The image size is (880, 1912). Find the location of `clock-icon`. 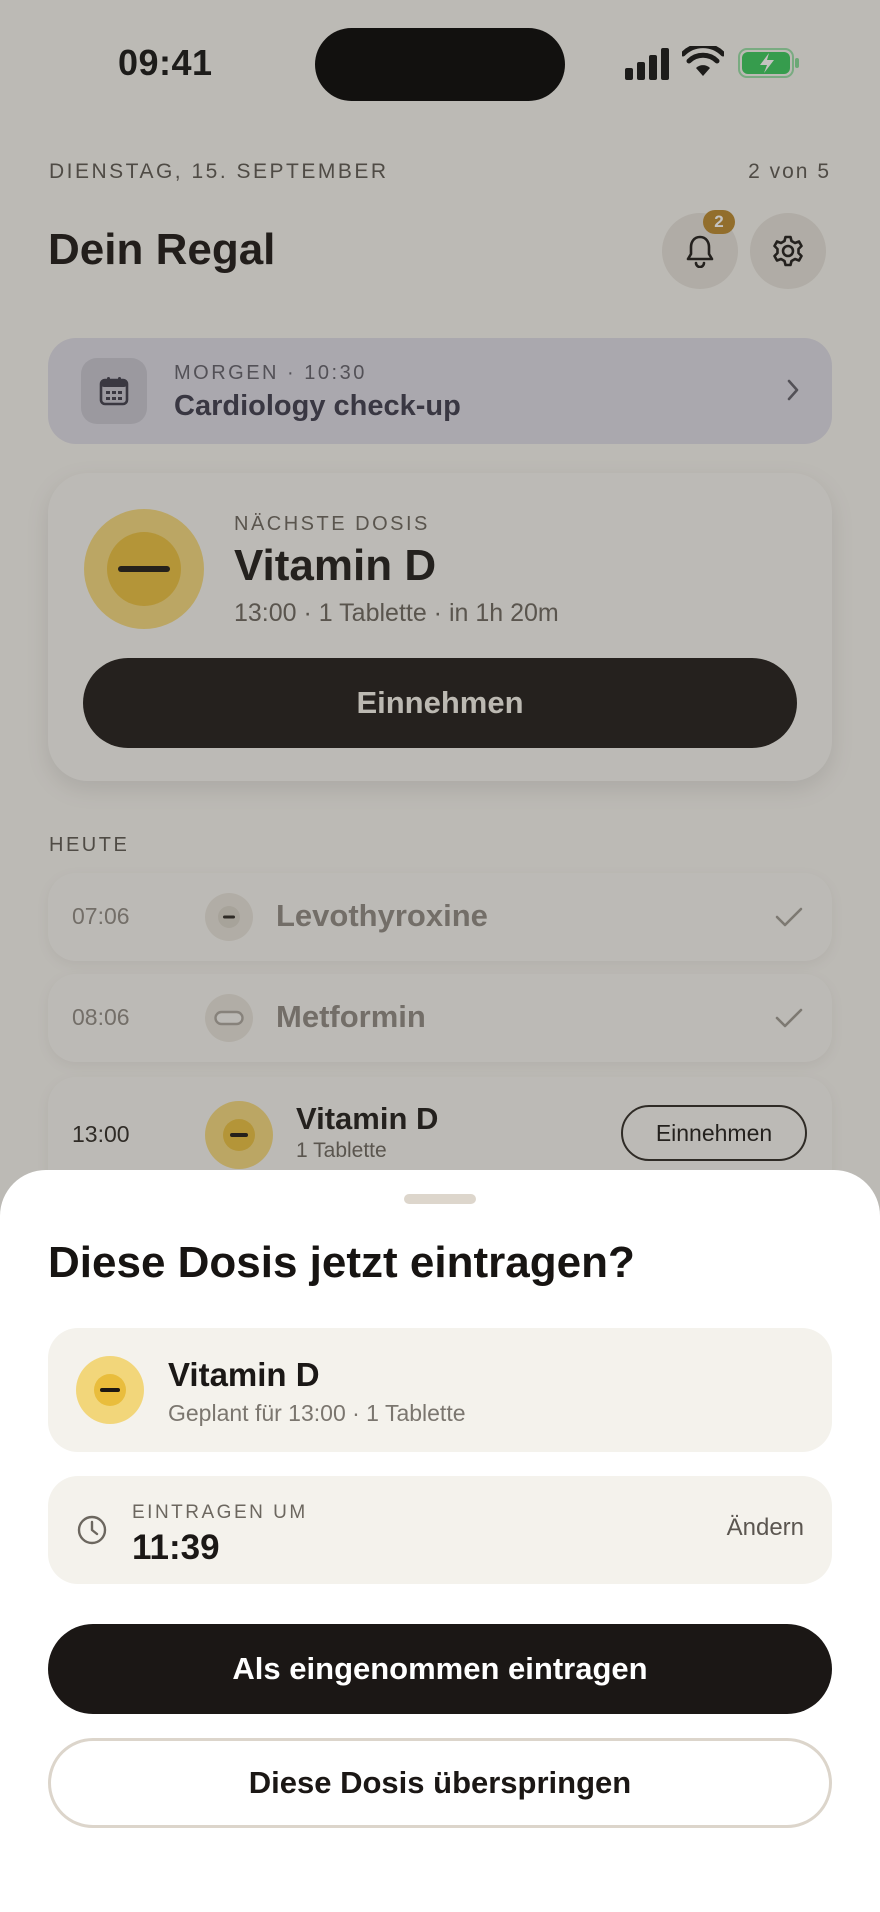

clock-icon is located at coordinates (92, 1530).